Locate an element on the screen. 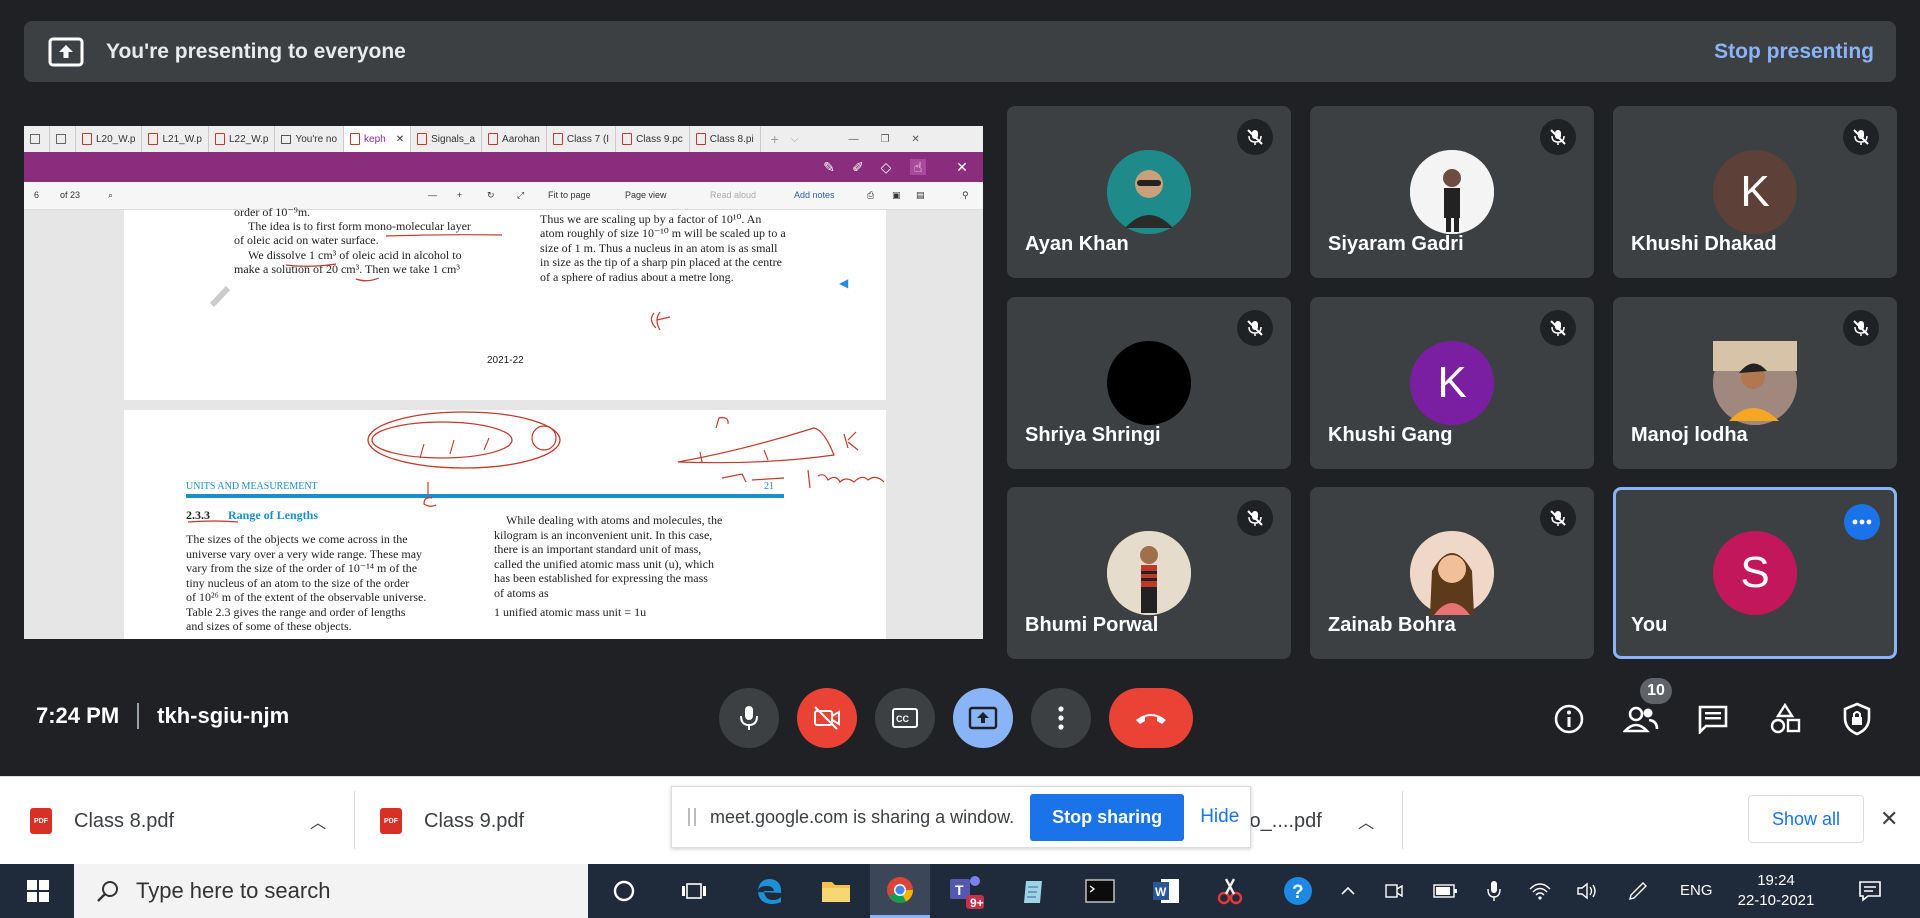 The width and height of the screenshot is (1920, 918). chrome-icon is located at coordinates (900, 889).